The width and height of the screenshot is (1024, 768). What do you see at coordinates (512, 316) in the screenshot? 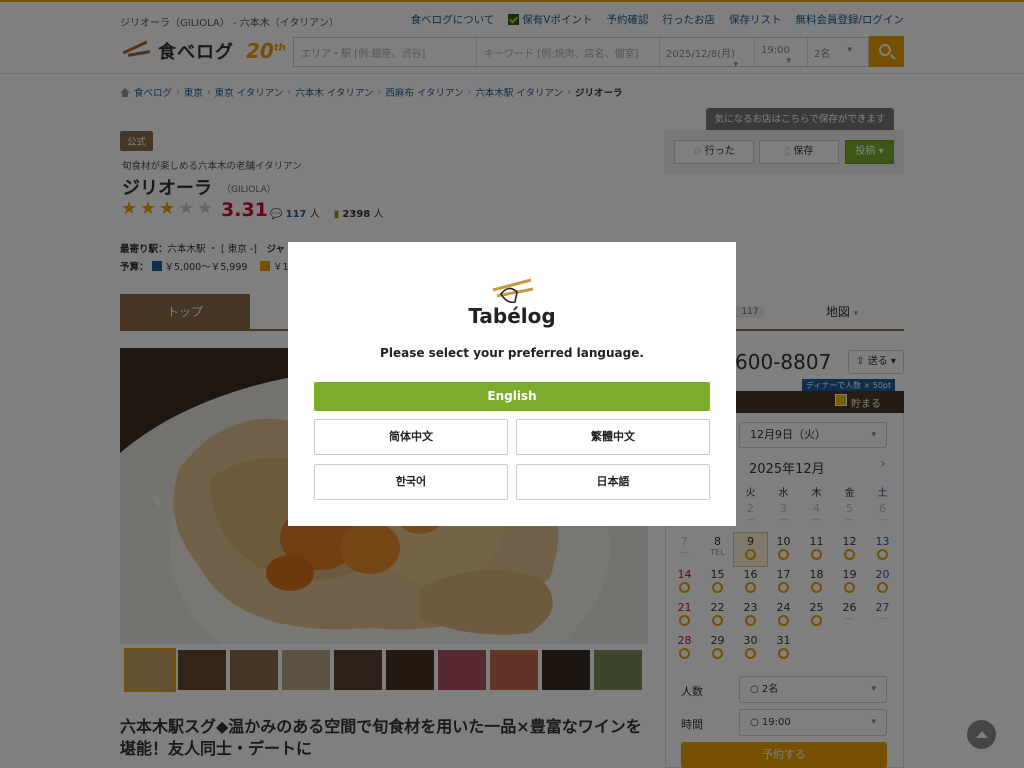
I see `modal-logo-text: Tabélog` at bounding box center [512, 316].